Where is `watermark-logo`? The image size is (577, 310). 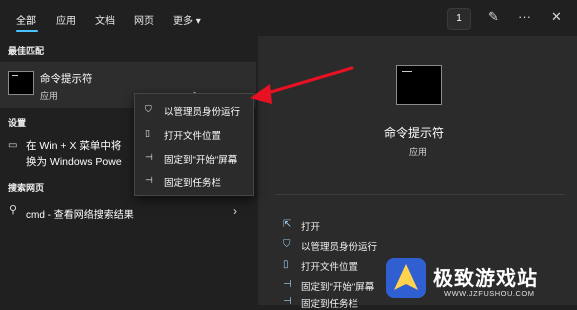 watermark-logo is located at coordinates (406, 278).